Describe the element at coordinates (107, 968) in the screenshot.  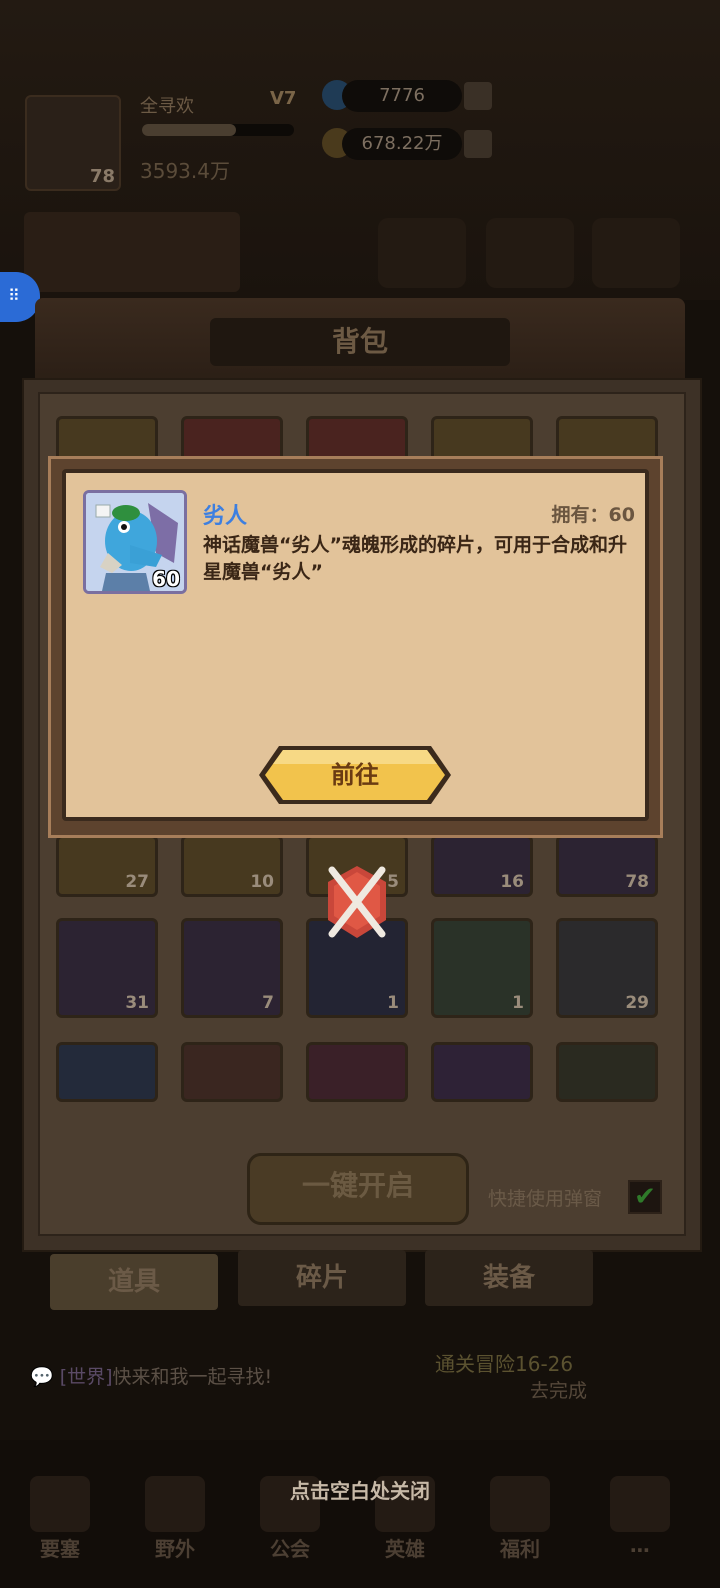
I see `bag-slot: 31` at that location.